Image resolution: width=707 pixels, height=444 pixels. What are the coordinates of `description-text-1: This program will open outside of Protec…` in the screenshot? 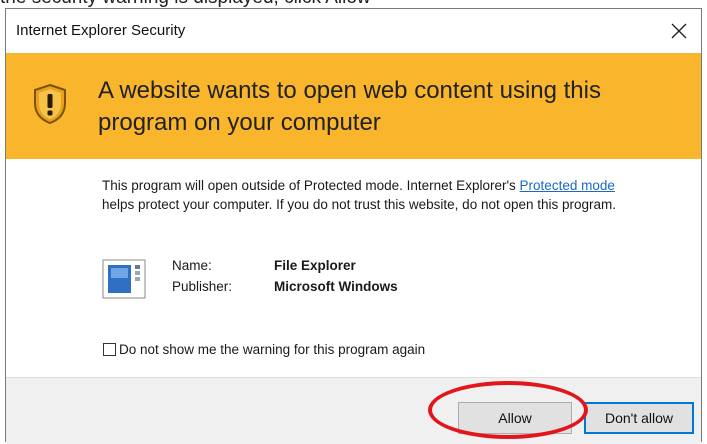 It's located at (309, 185).